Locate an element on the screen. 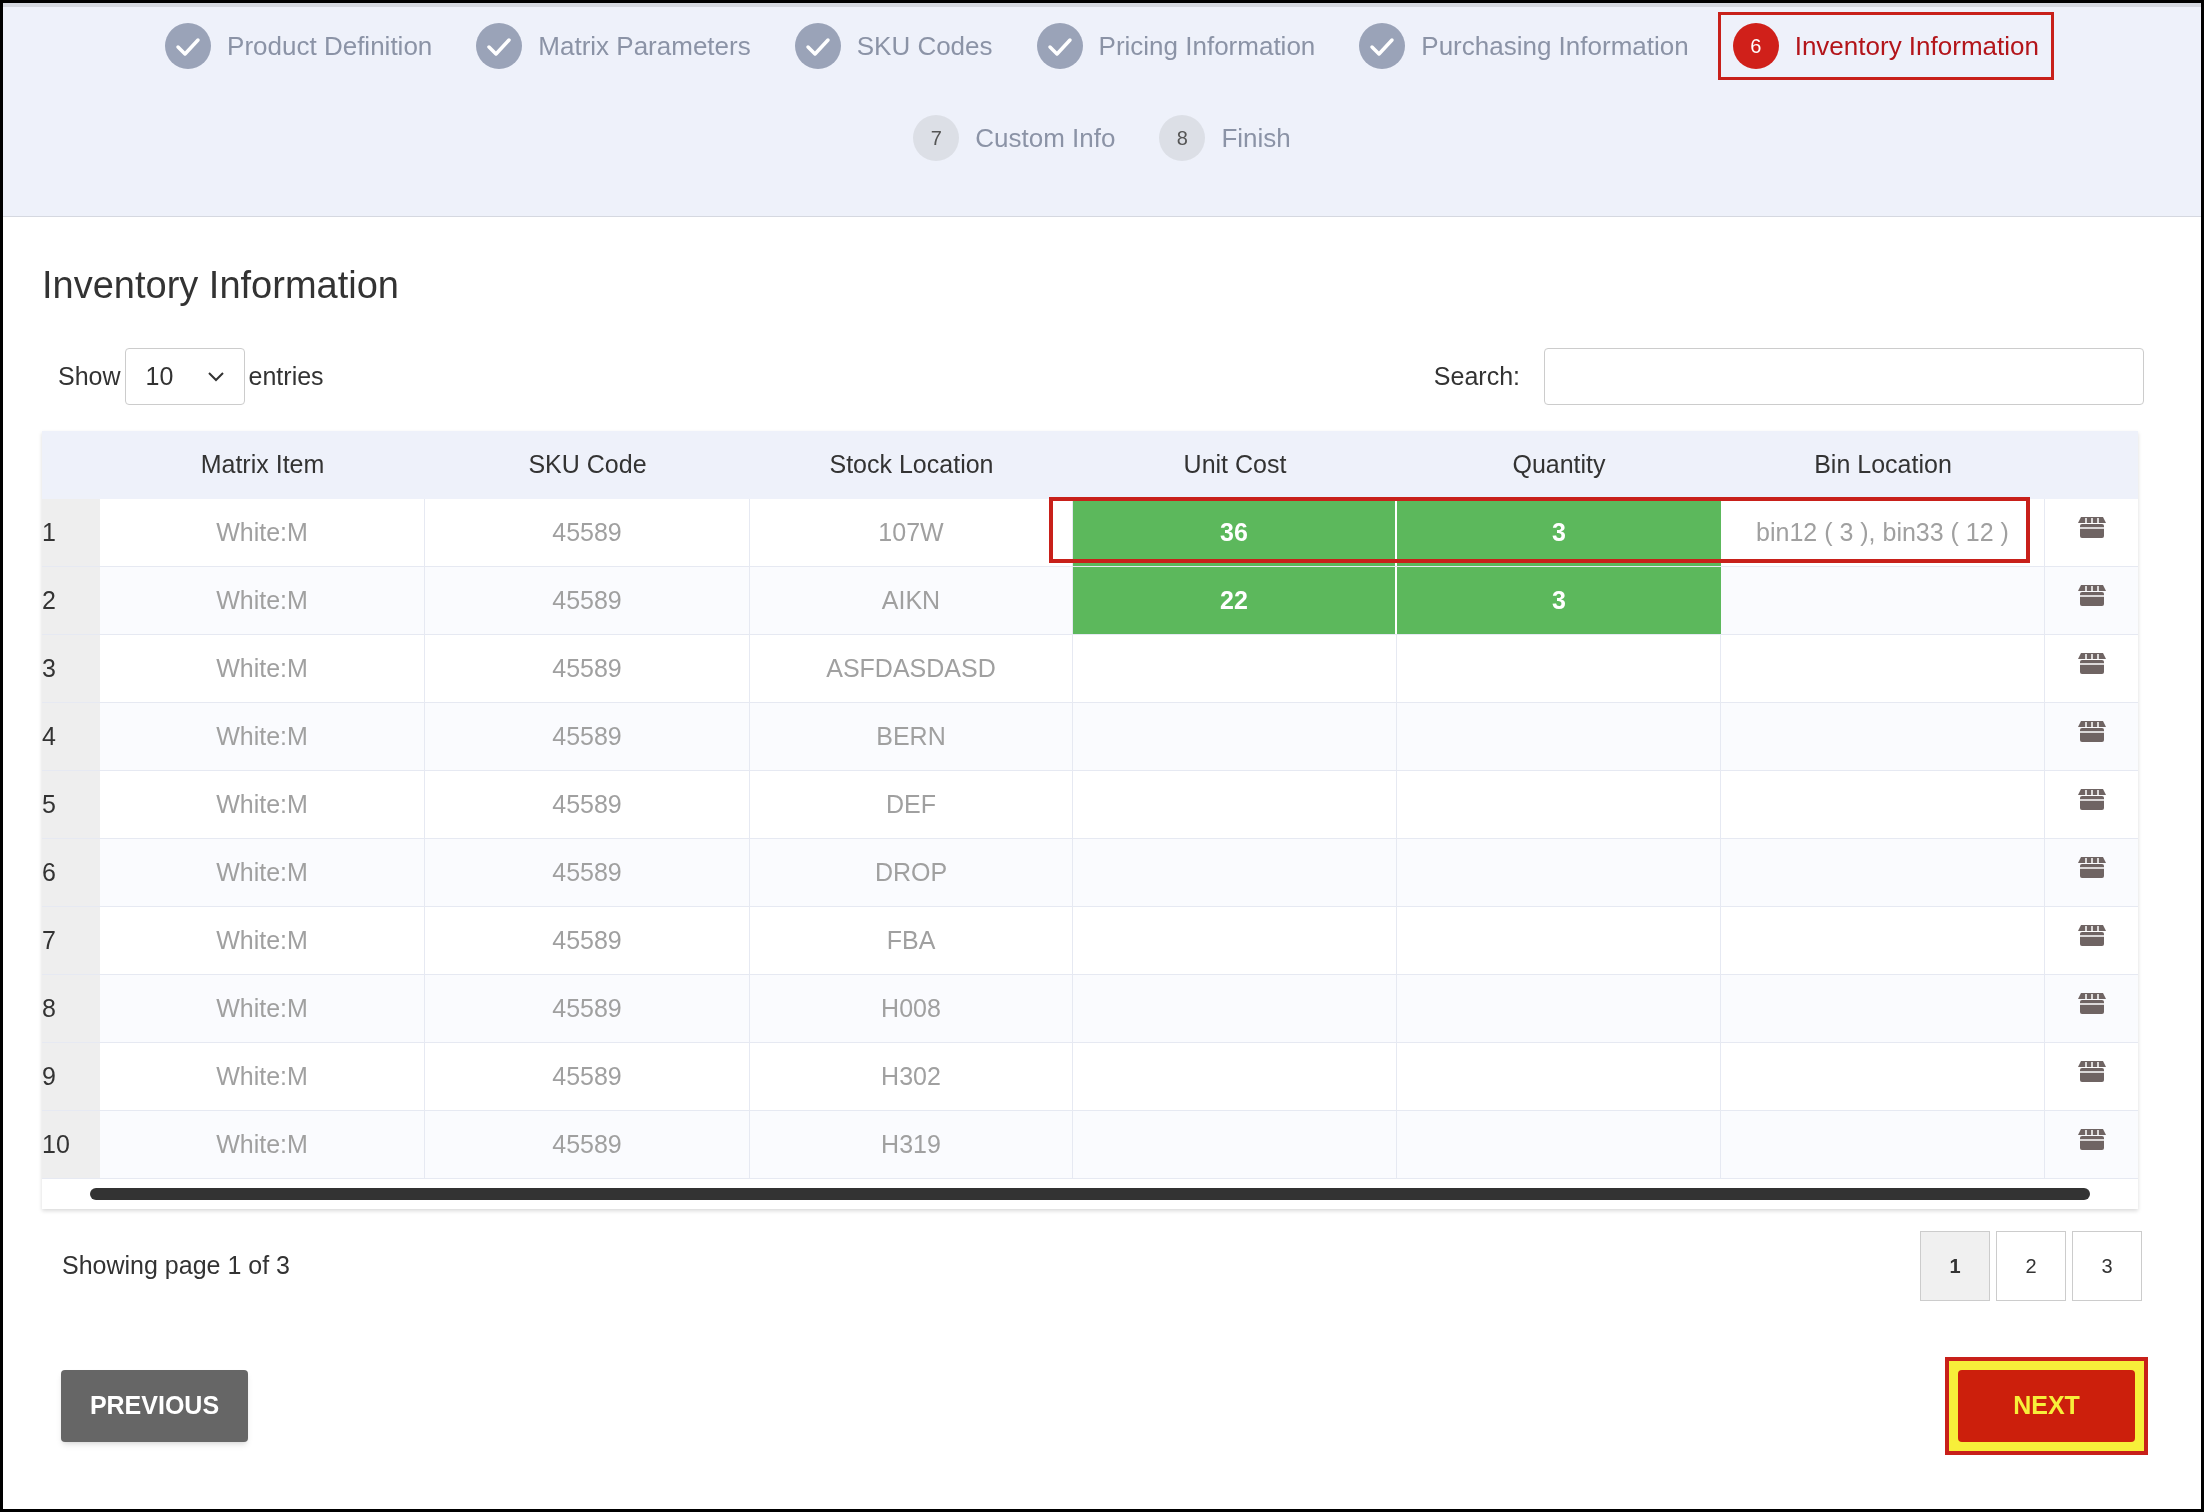 Image resolution: width=2204 pixels, height=1512 pixels. row-number: 8 is located at coordinates (71, 1008).